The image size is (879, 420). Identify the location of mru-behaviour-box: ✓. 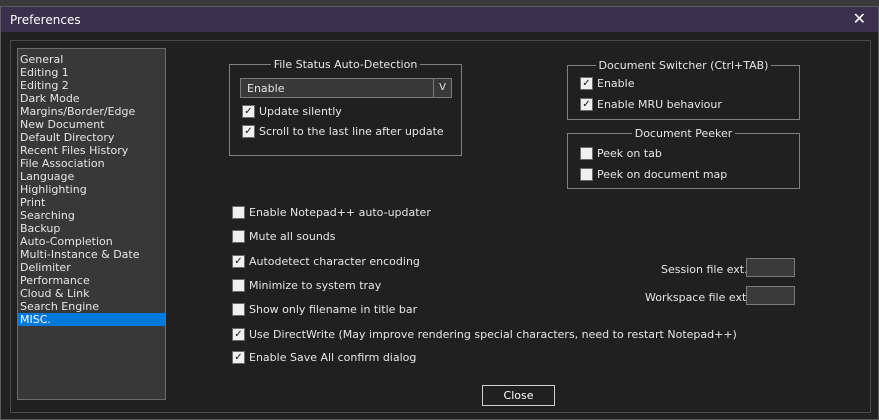
(586, 104).